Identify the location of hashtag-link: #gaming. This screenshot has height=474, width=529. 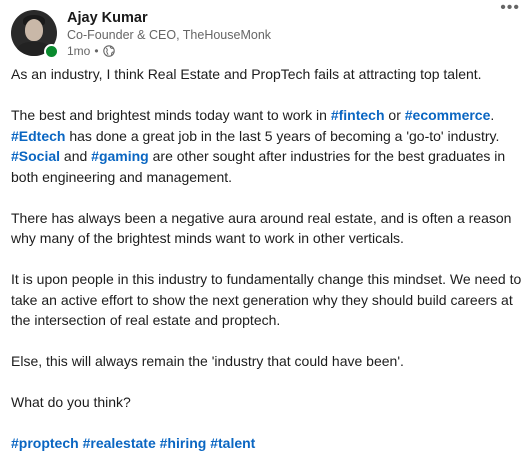
(120, 156).